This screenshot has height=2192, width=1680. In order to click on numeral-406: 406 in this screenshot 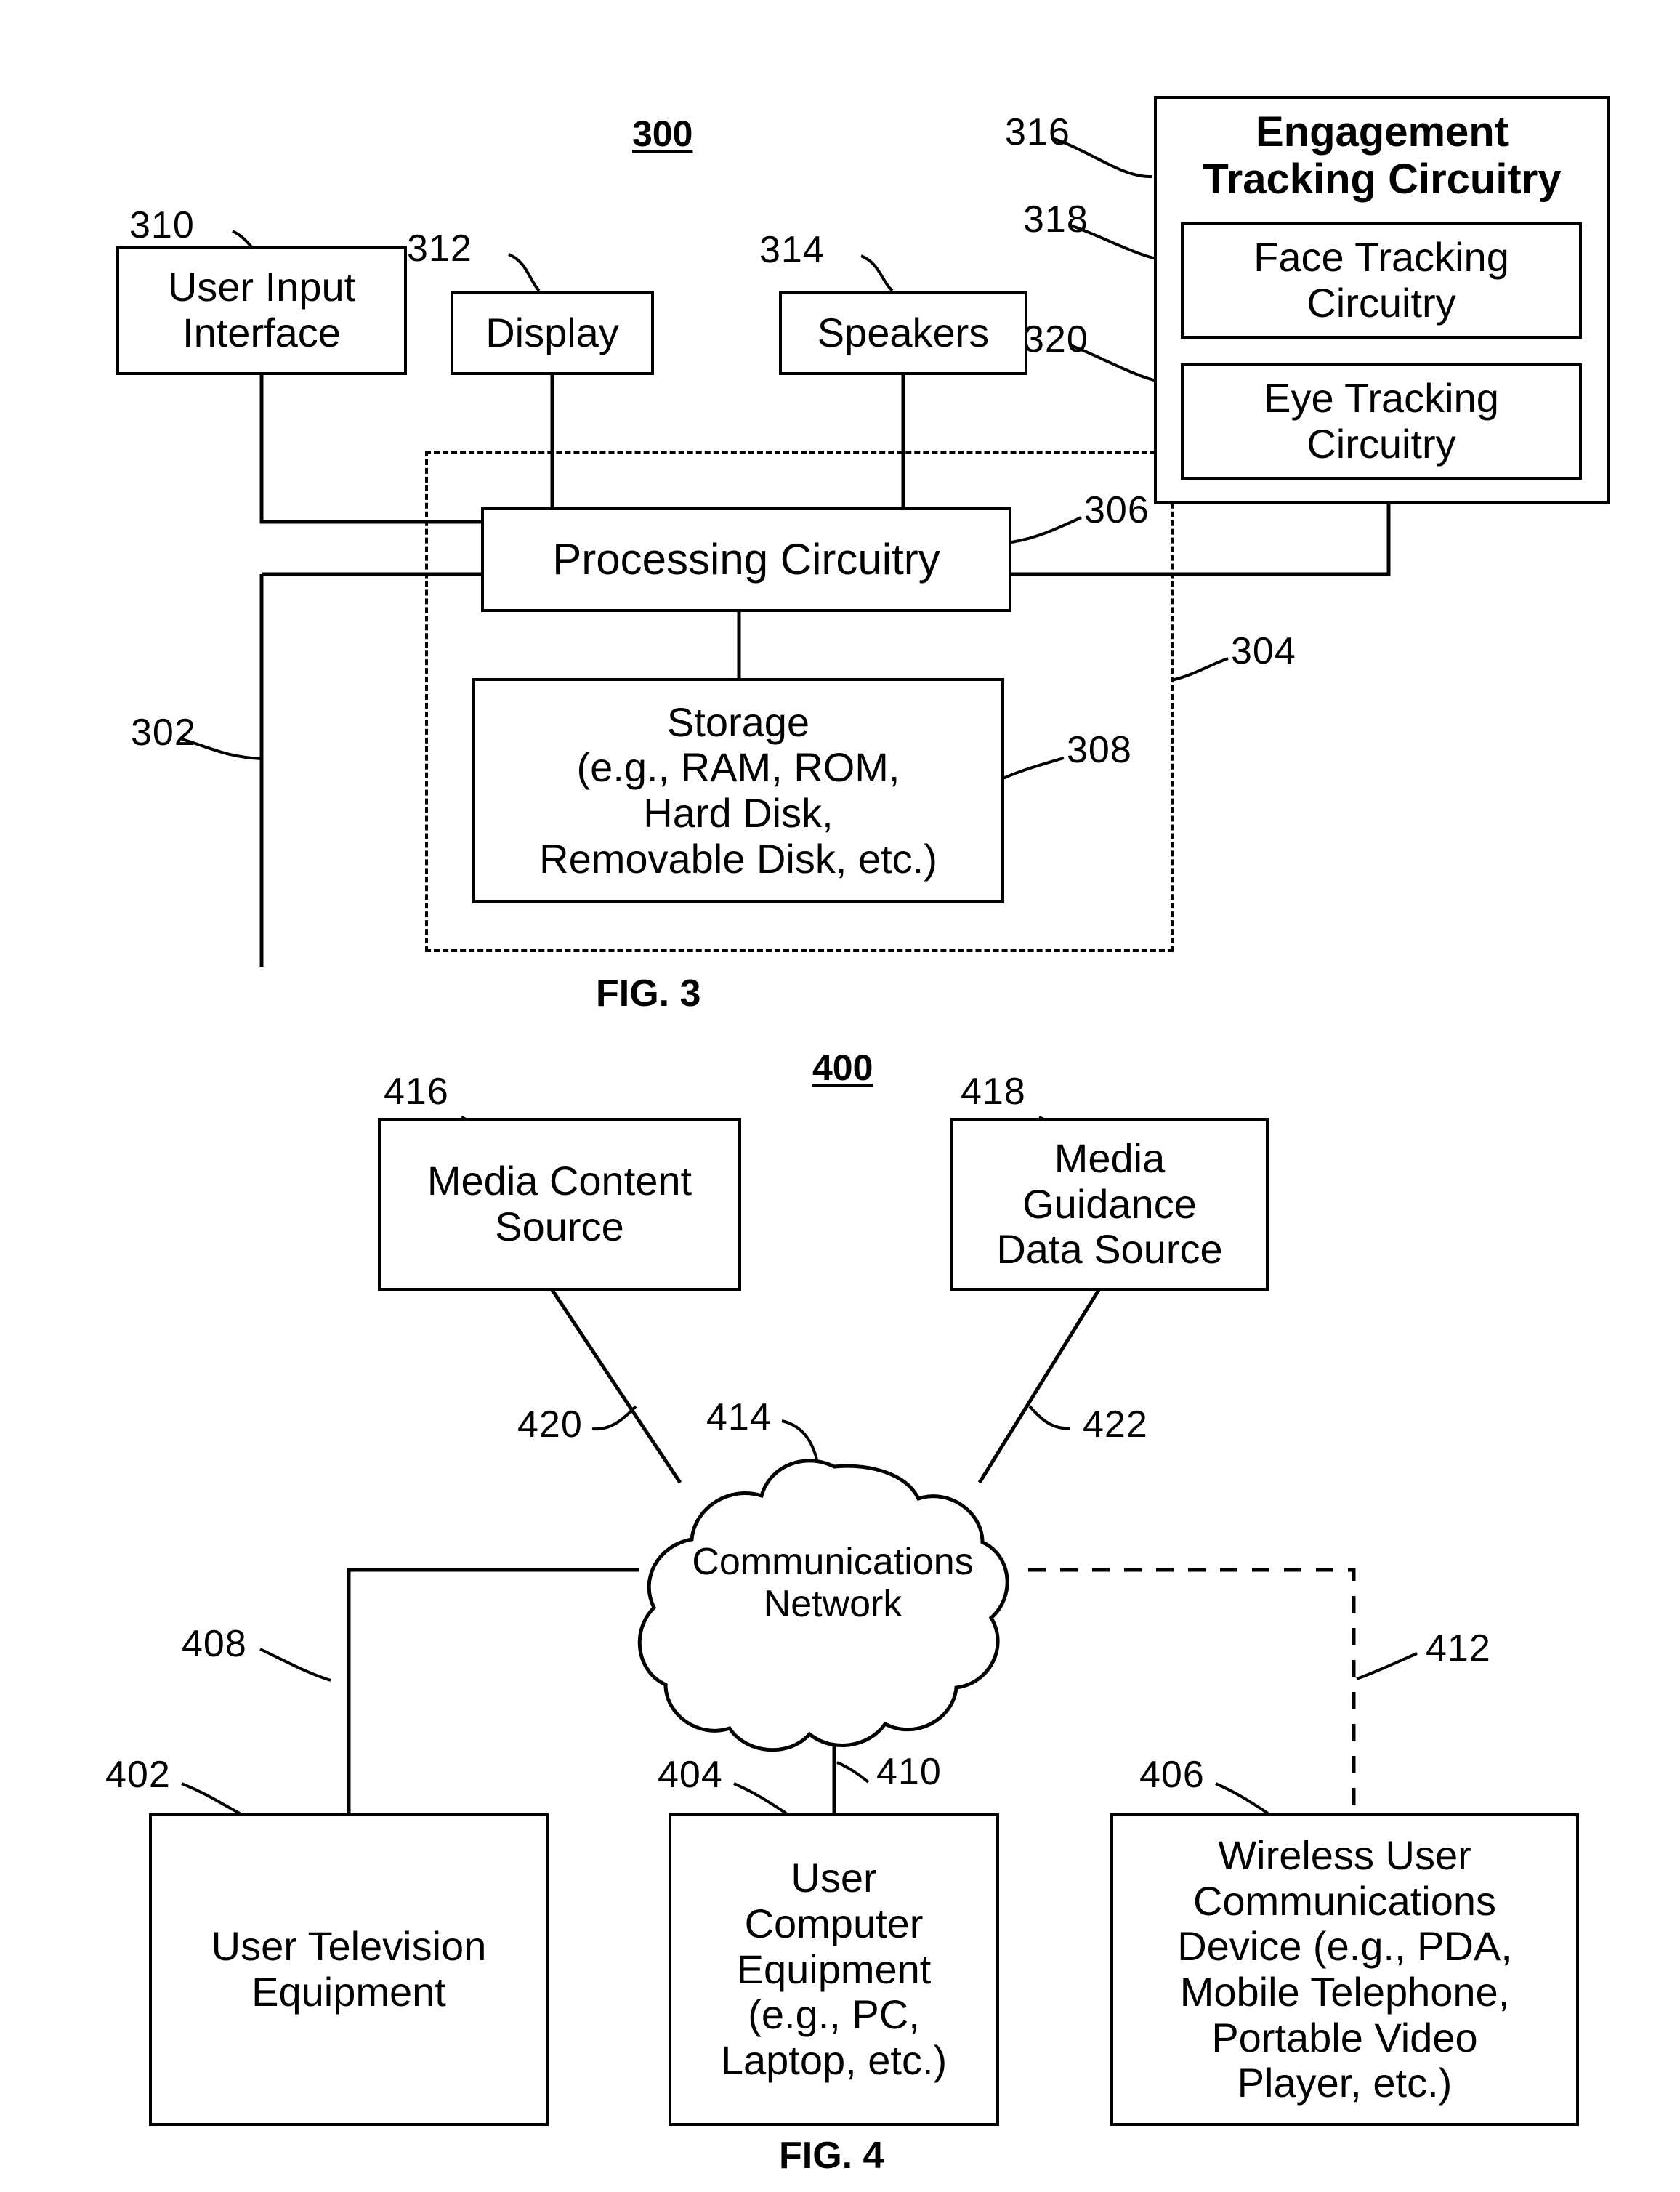, I will do `click(1172, 1775)`.